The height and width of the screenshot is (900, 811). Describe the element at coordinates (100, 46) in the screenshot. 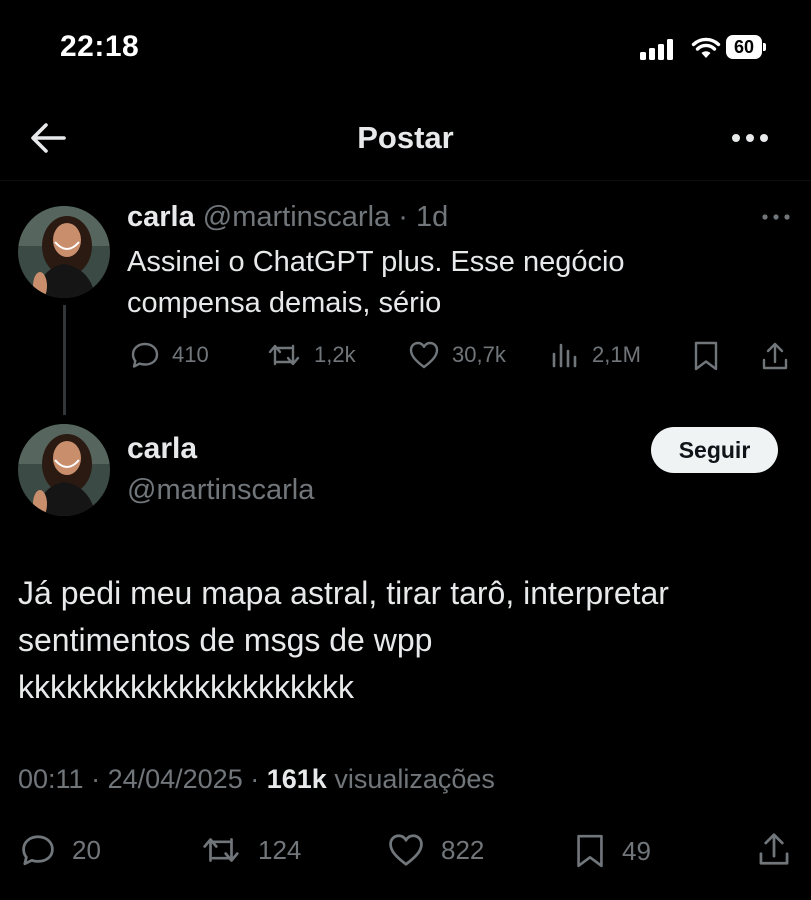

I see `status-time: 22:18` at that location.